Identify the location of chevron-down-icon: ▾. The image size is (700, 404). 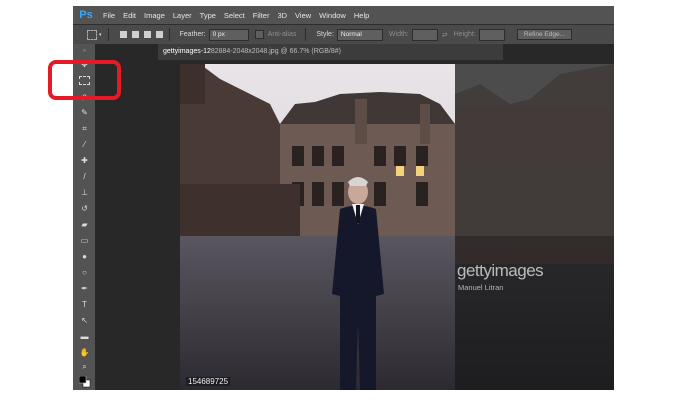
(100, 35).